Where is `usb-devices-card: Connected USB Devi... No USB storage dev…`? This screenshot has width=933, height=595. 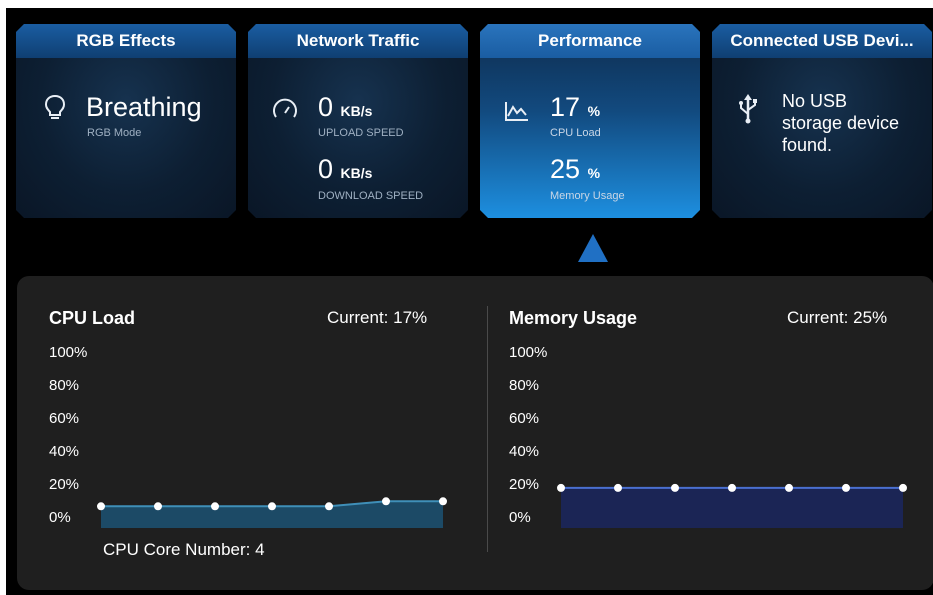
usb-devices-card: Connected USB Devi... No USB storage dev… is located at coordinates (822, 121).